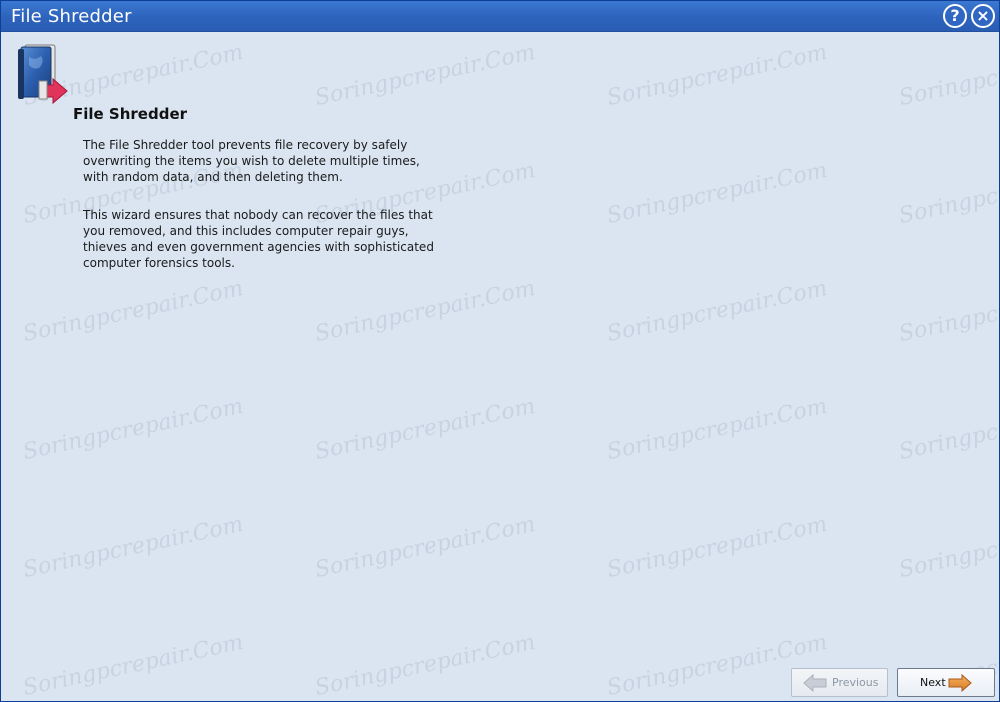 The image size is (1000, 702). Describe the element at coordinates (130, 114) in the screenshot. I see `page-heading: File Shredder` at that location.